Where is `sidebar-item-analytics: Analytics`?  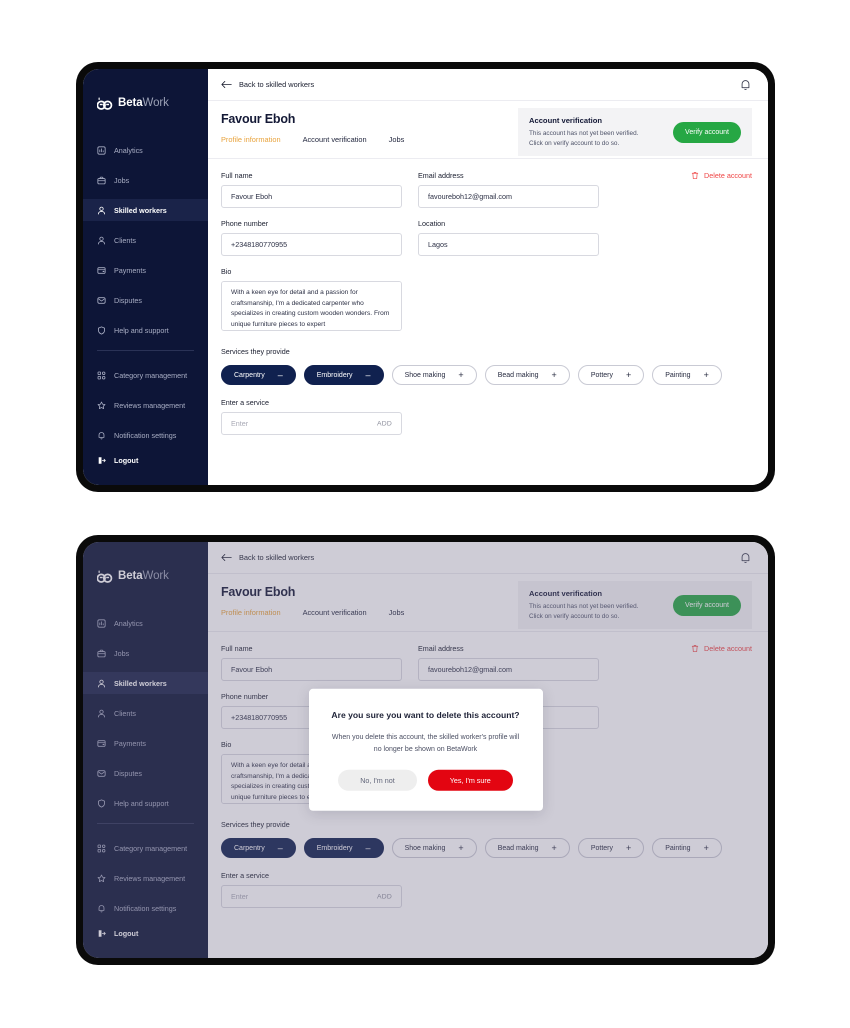
sidebar-item-analytics: Analytics is located at coordinates (145, 150).